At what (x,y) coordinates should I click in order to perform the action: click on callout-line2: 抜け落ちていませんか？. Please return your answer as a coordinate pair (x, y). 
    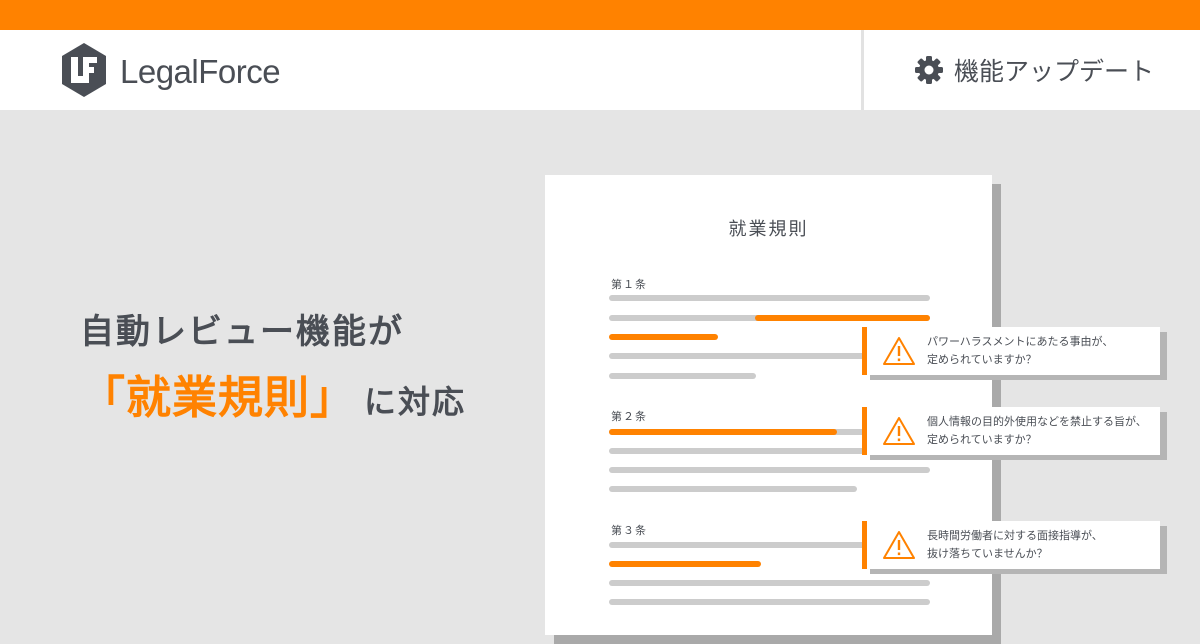
    Looking at the image, I should click on (987, 553).